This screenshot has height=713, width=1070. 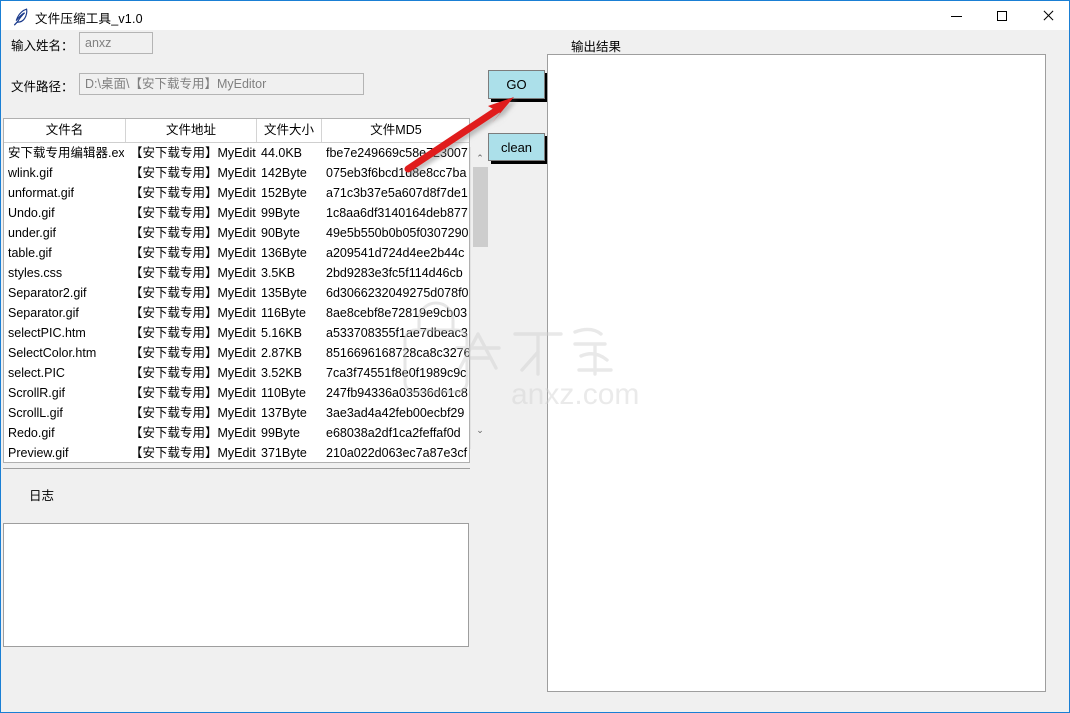 What do you see at coordinates (221, 84) in the screenshot?
I see `path-input: D:\桌面\【安下载专用】MyEditor` at bounding box center [221, 84].